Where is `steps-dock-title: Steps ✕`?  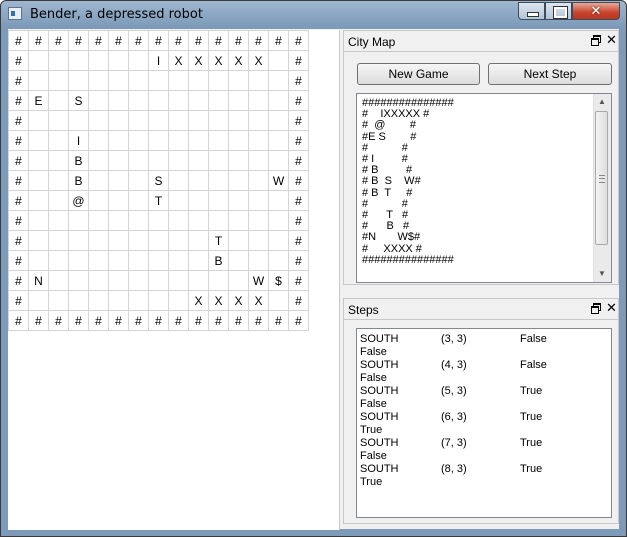 steps-dock-title: Steps ✕ is located at coordinates (481, 309).